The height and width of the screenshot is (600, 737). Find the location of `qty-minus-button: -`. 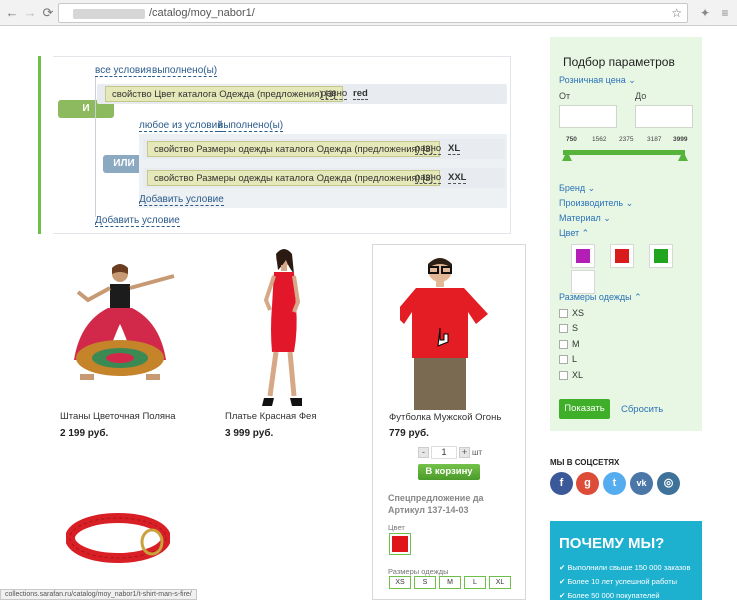

qty-minus-button: - is located at coordinates (423, 452).